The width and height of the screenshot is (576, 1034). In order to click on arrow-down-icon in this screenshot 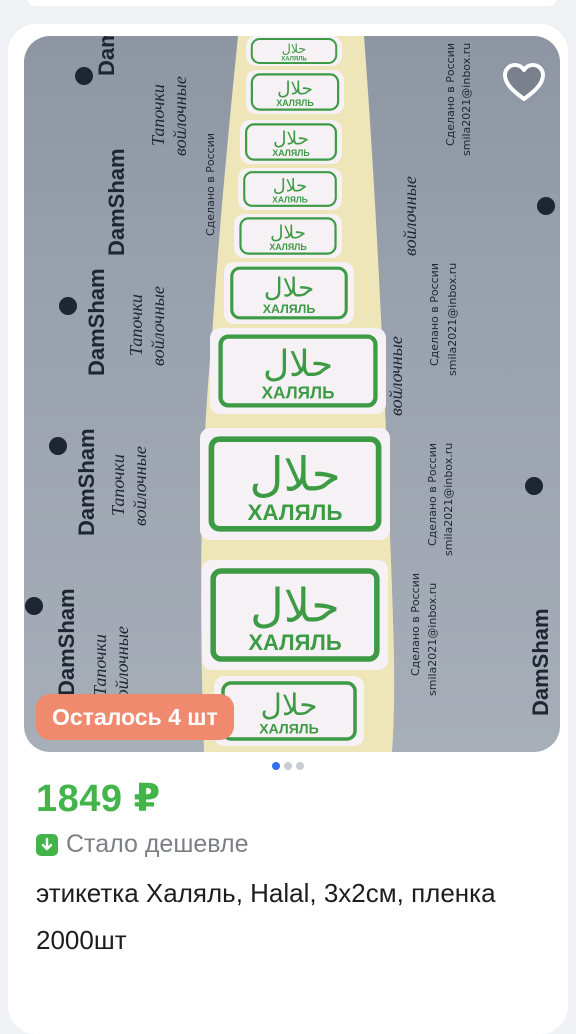, I will do `click(47, 844)`.